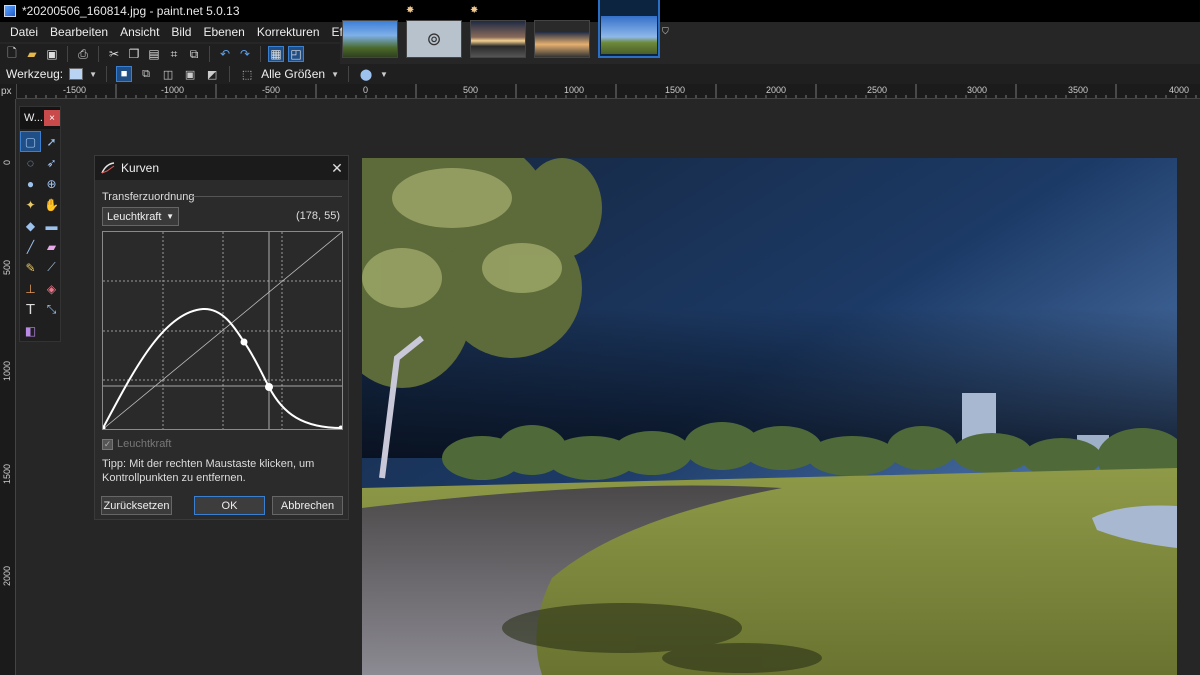 The image size is (1200, 675). What do you see at coordinates (51, 204) in the screenshot?
I see `pan-hand-icon: ✋` at bounding box center [51, 204].